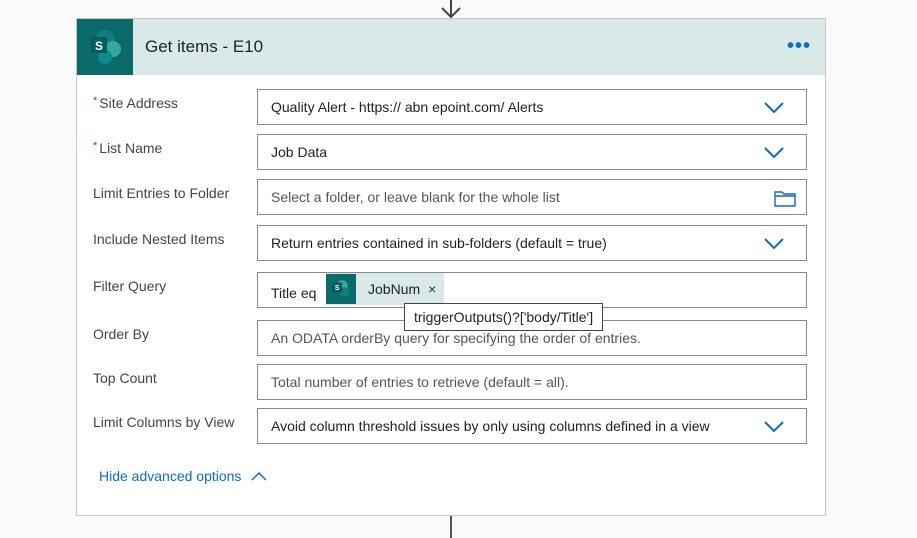 The width and height of the screenshot is (917, 538). I want to click on top-count-label: Top Count, so click(125, 378).